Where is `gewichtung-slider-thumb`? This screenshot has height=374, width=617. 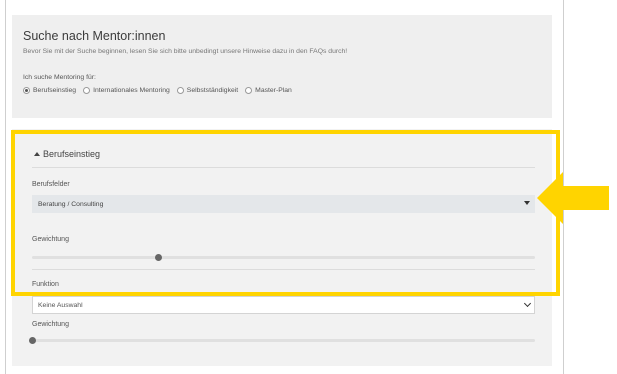 gewichtung-slider-thumb is located at coordinates (158, 257).